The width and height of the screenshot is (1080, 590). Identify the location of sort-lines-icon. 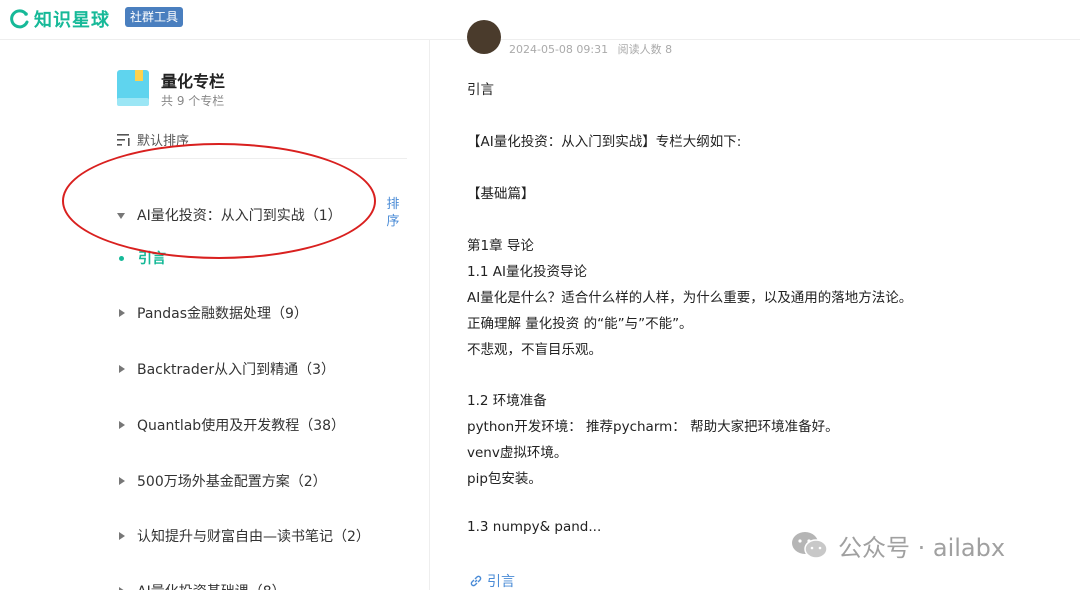
(123, 139).